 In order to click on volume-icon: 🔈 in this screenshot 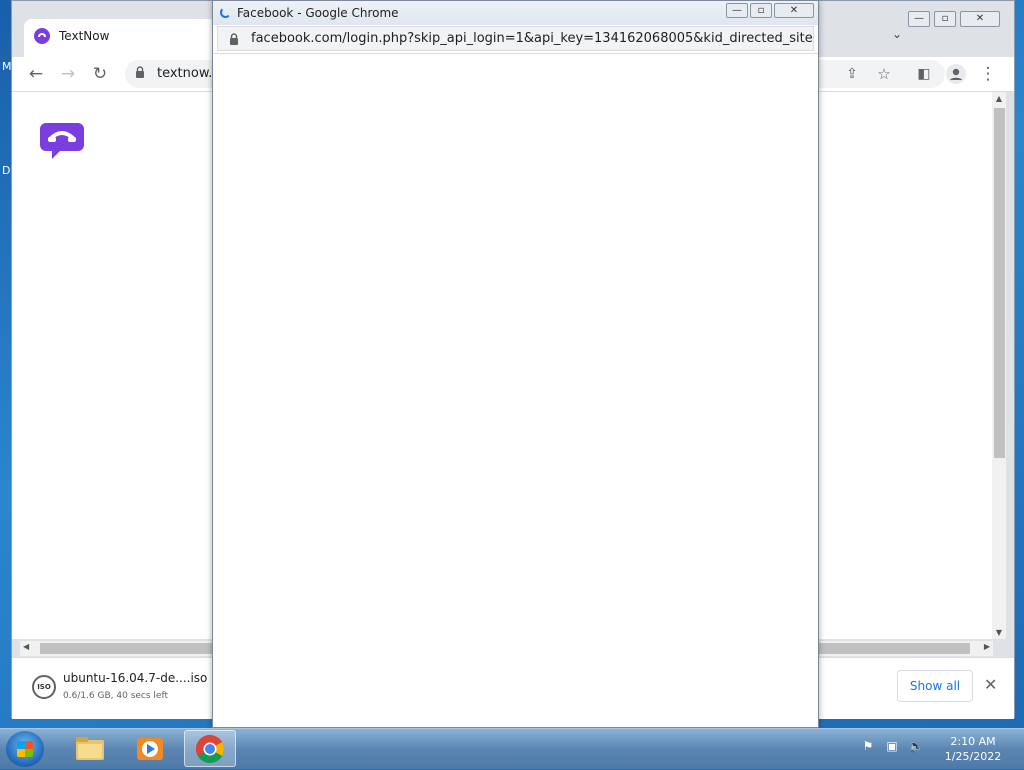, I will do `click(916, 747)`.